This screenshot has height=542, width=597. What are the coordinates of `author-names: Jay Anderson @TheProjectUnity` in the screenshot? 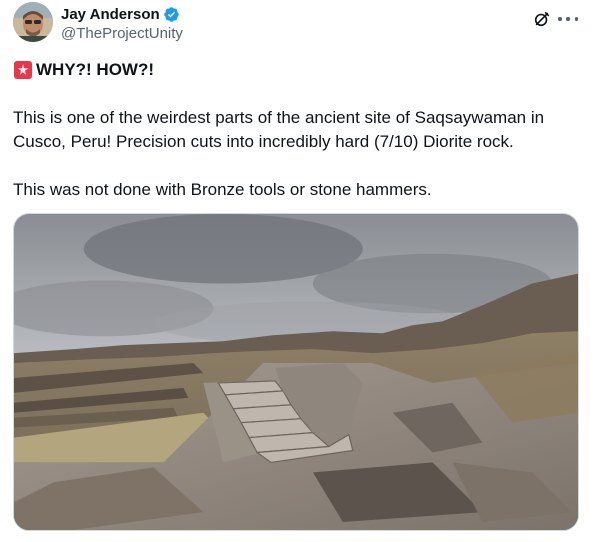 It's located at (122, 23).